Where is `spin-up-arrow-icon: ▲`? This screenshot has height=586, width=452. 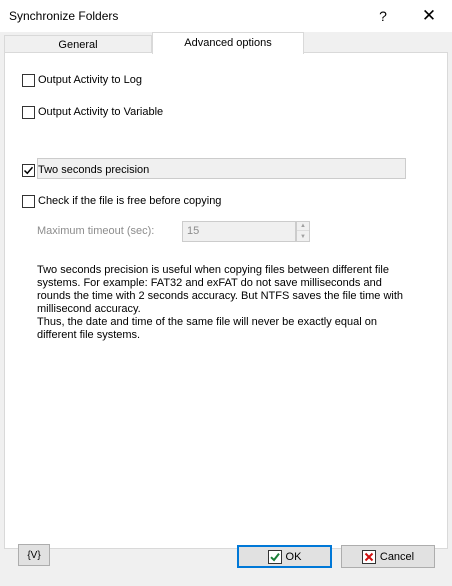
spin-up-arrow-icon: ▲ is located at coordinates (303, 226).